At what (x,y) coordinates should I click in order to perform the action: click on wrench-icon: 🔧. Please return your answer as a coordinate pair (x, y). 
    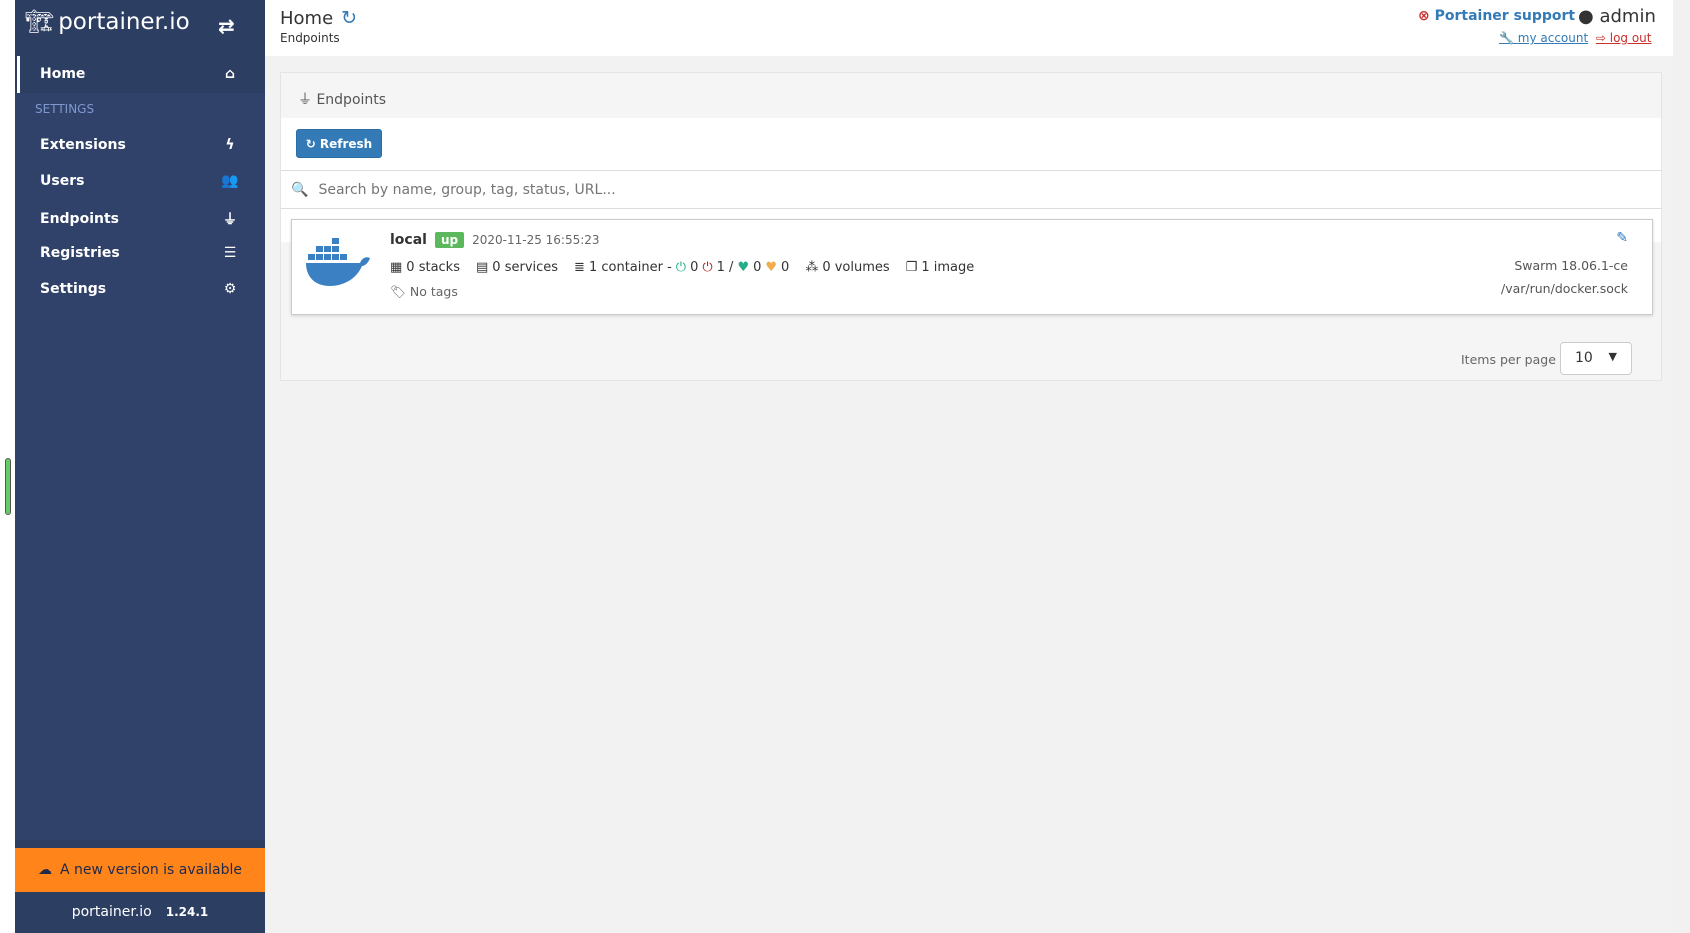
    Looking at the image, I should click on (1506, 38).